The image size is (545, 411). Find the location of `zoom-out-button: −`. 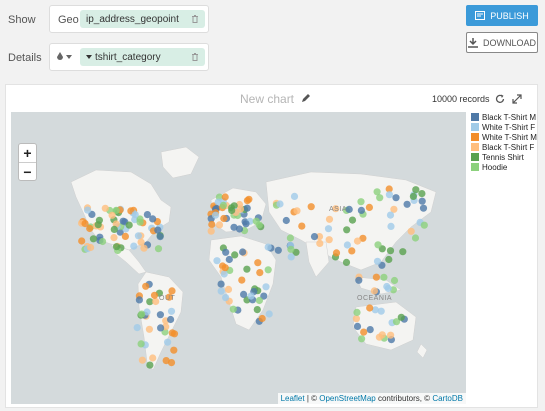

zoom-out-button: − is located at coordinates (27, 171).